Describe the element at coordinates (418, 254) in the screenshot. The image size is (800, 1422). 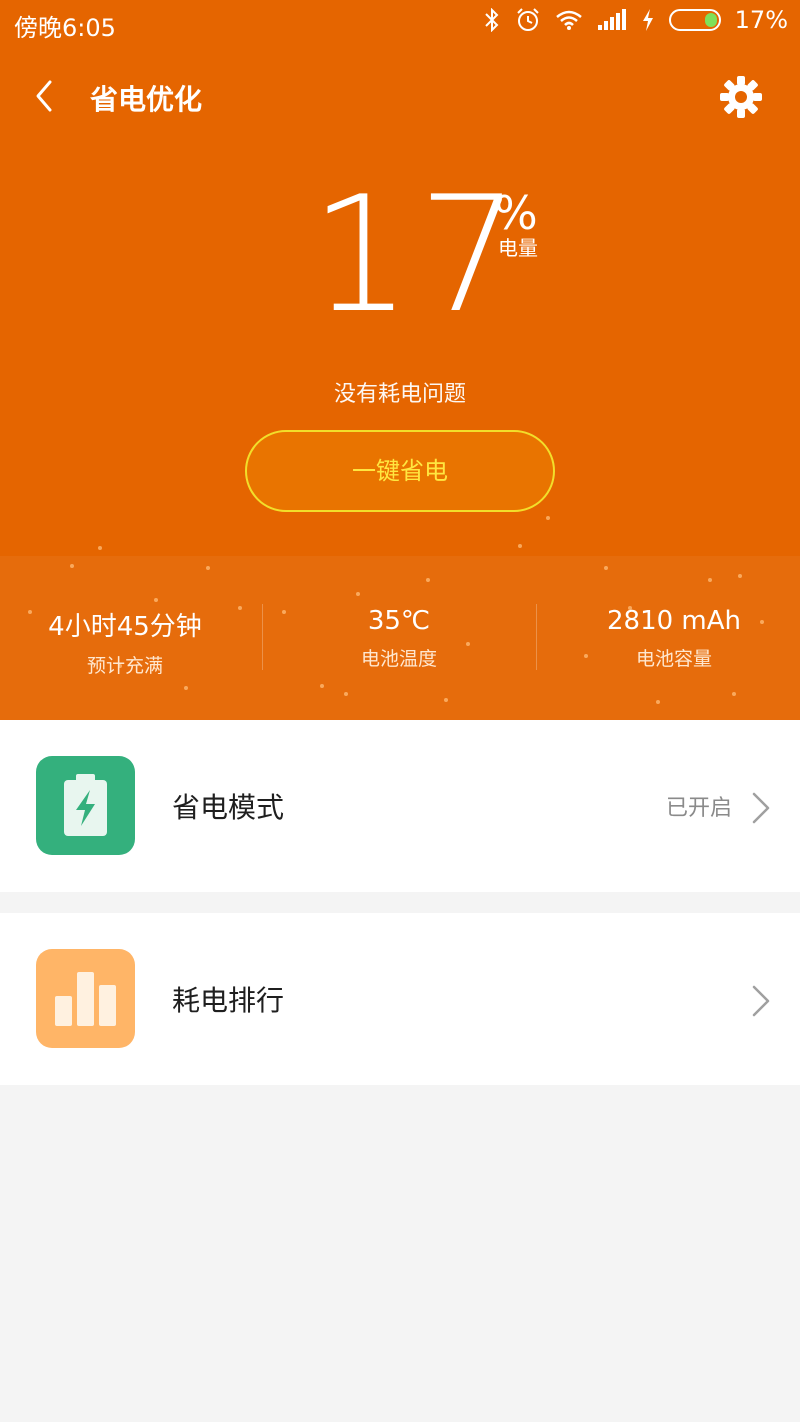
I see `battery-level: 17` at that location.